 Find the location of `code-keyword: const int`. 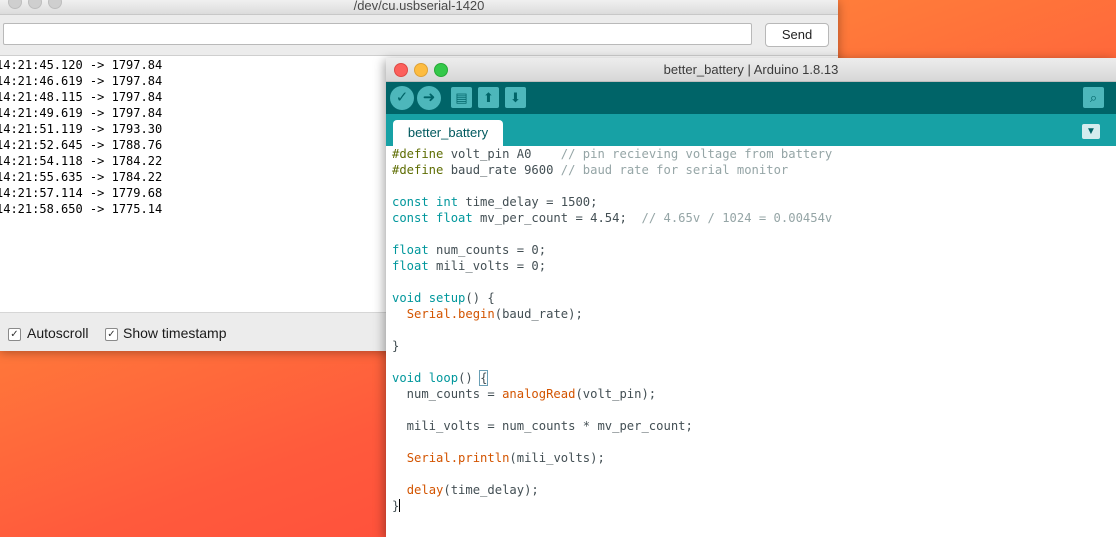

code-keyword: const int is located at coordinates (425, 202).